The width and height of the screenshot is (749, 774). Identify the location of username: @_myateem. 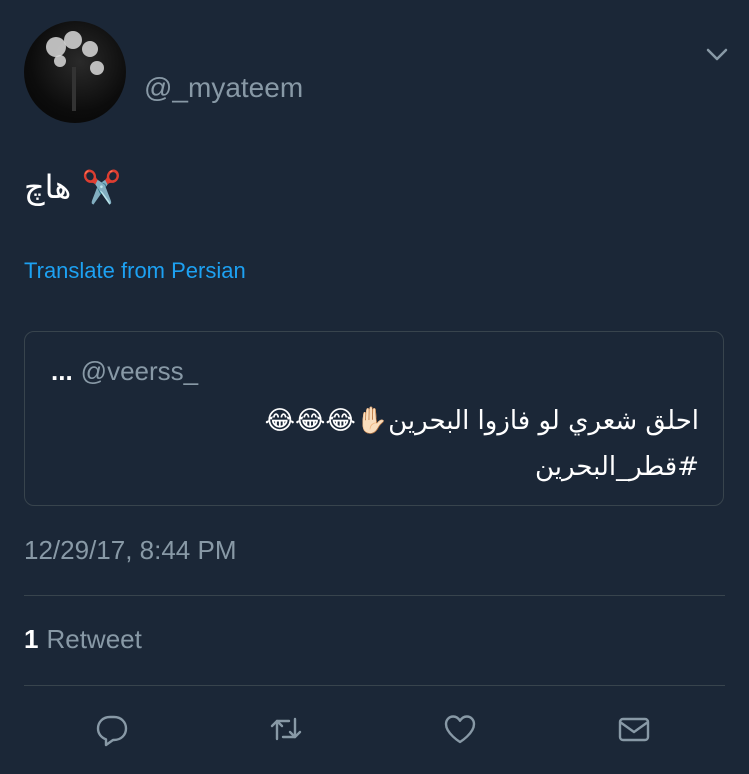
(223, 88).